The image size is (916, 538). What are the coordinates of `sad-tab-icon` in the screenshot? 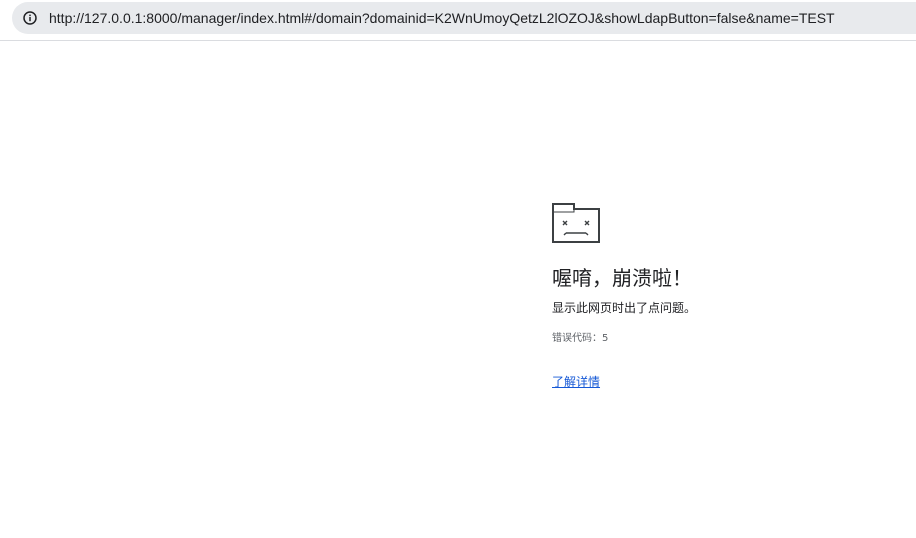 It's located at (576, 223).